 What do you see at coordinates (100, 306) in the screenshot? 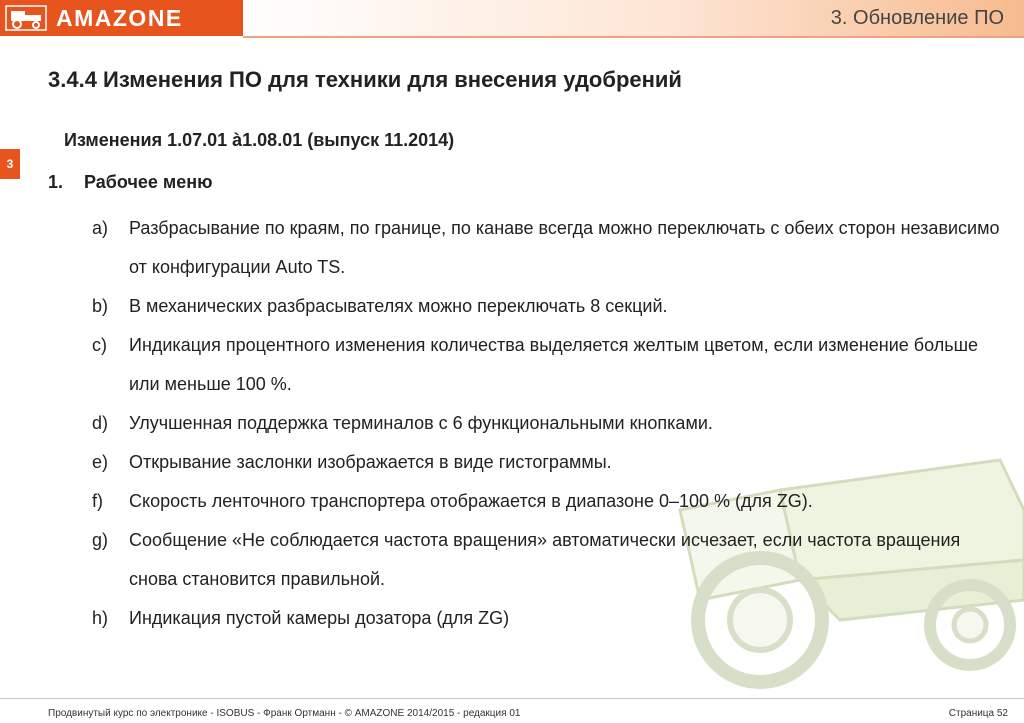
I see `item-letter: b)` at bounding box center [100, 306].